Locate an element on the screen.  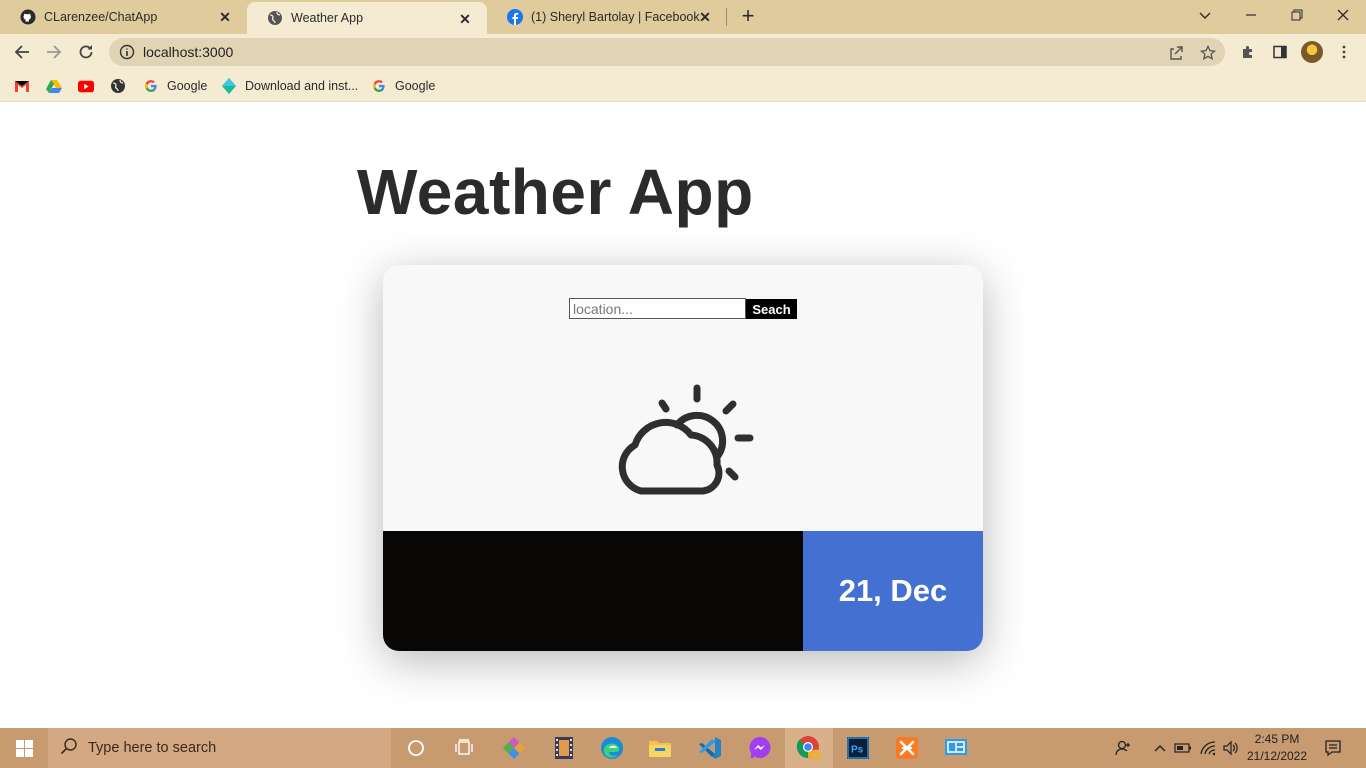
tab-label: Weather App is located at coordinates (327, 18).